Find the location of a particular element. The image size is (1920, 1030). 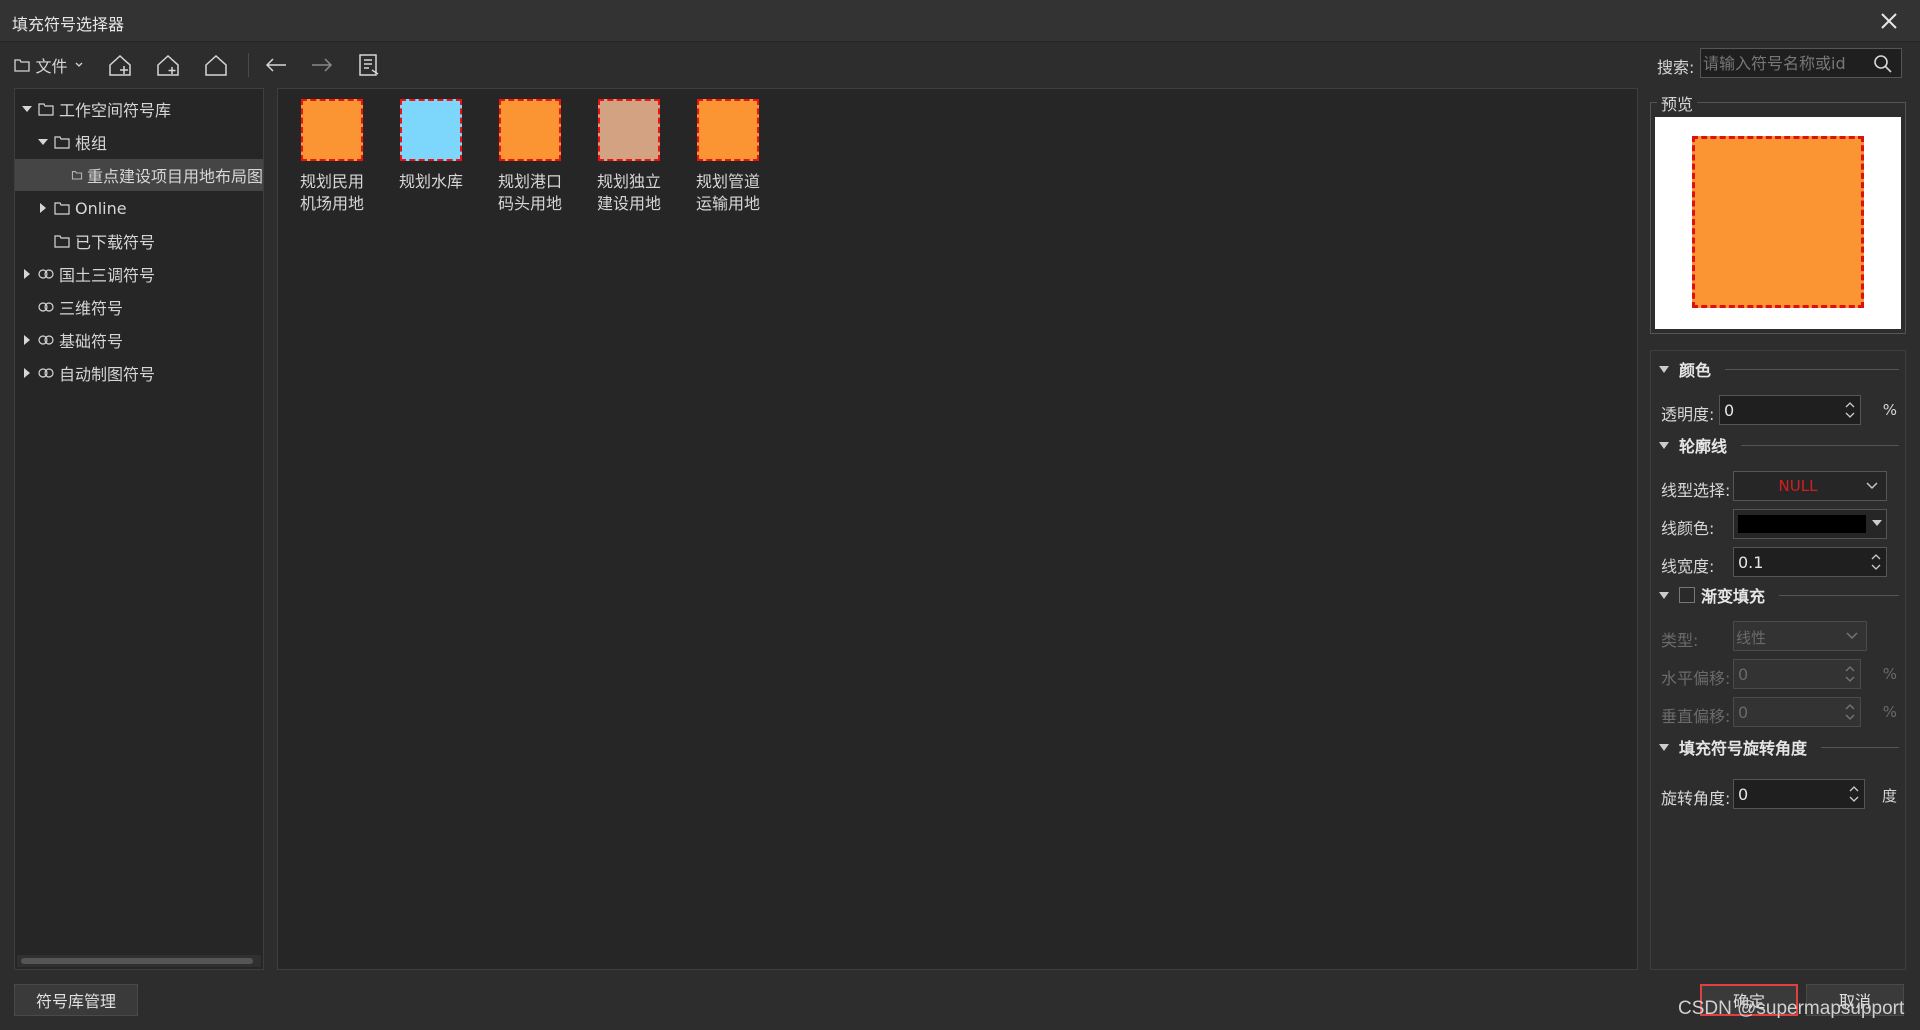

opacity-spinbox: 0 is located at coordinates (1790, 410).